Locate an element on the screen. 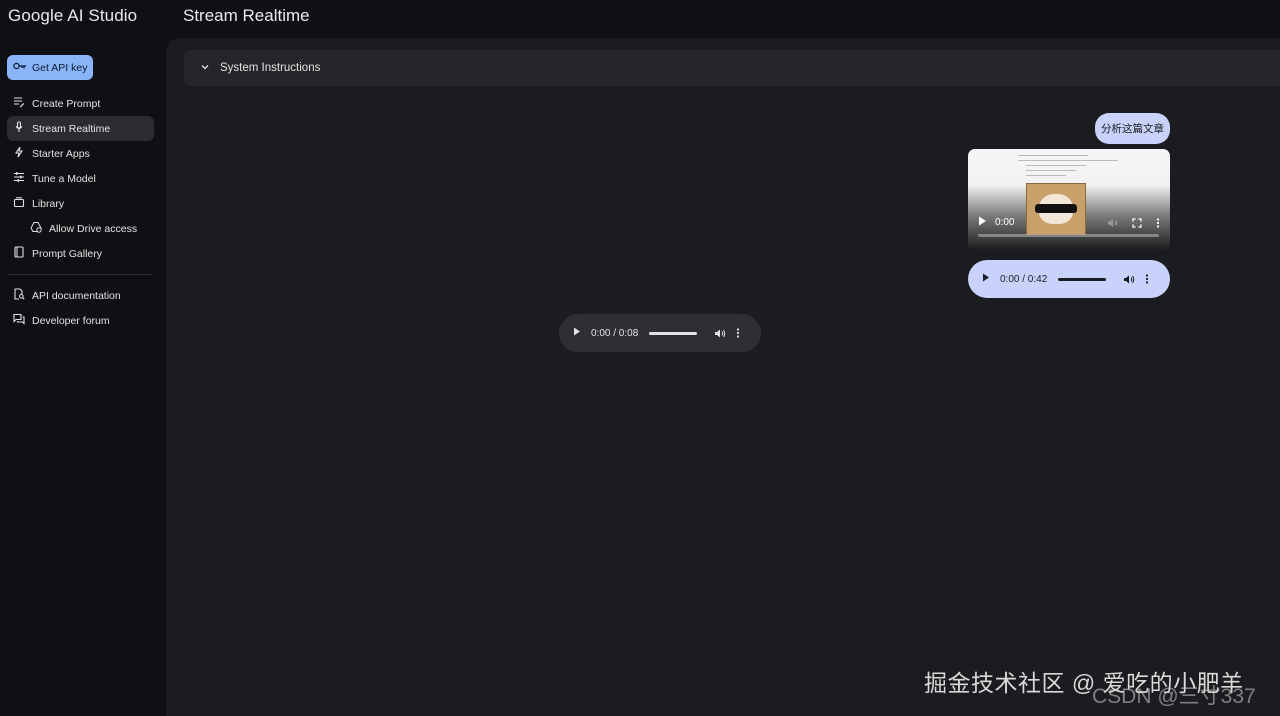 This screenshot has width=1280, height=716. sidebar-item-create-prompt: Create Prompt is located at coordinates (80, 103).